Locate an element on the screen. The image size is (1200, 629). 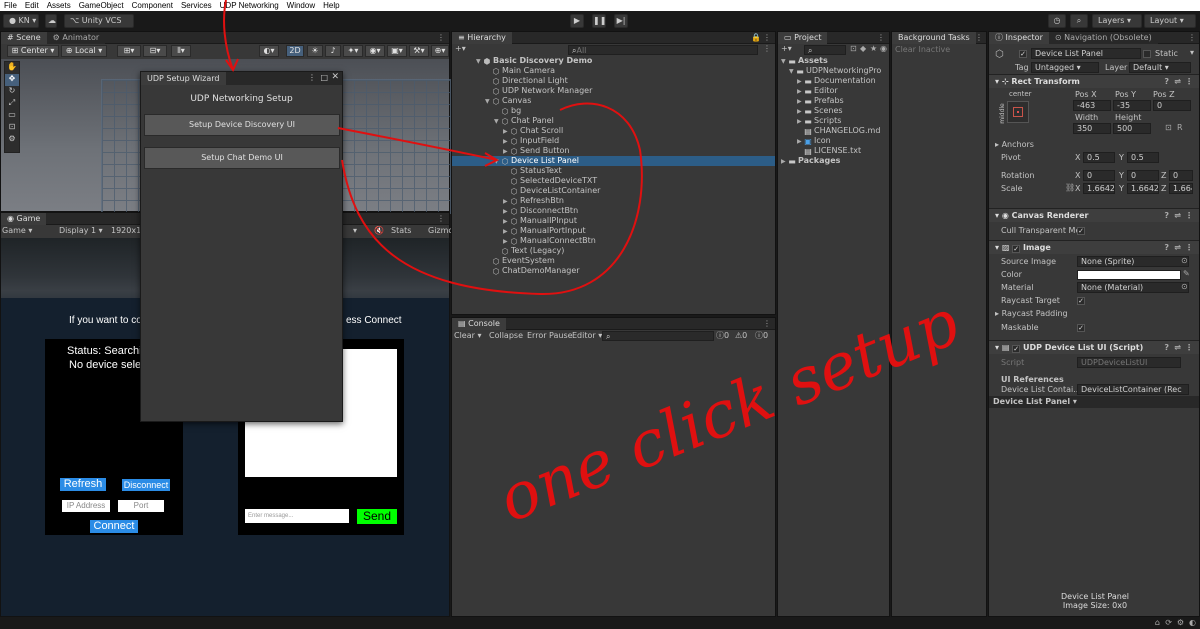
annotation-arrow-menu is located at coordinates (228, 35).